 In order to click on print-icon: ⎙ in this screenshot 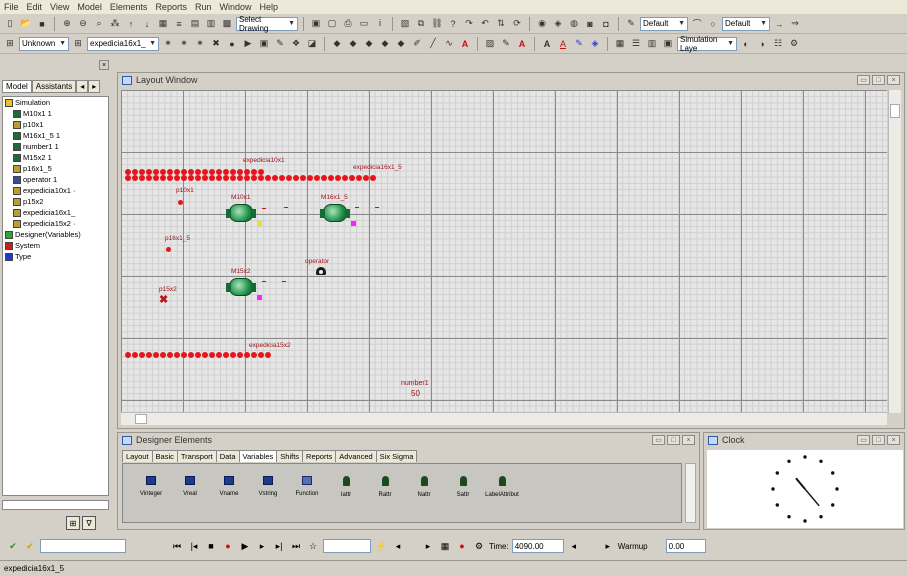, I will do `click(348, 24)`.